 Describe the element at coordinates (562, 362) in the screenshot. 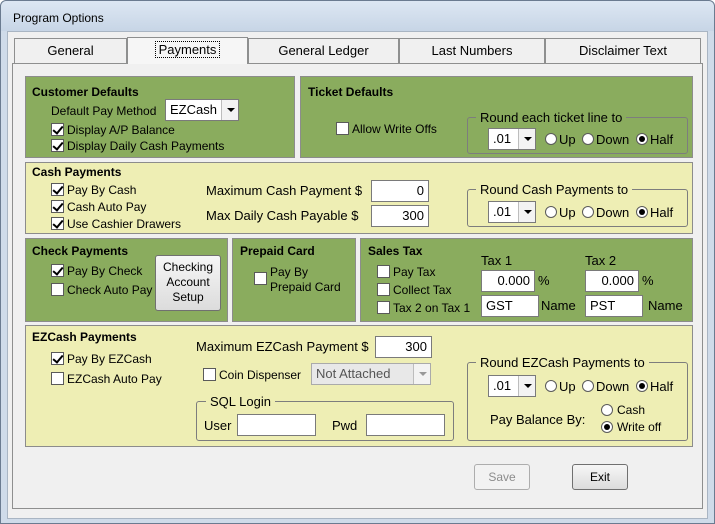

I see `ezcash-round-title: Round EZCash Payments to` at that location.